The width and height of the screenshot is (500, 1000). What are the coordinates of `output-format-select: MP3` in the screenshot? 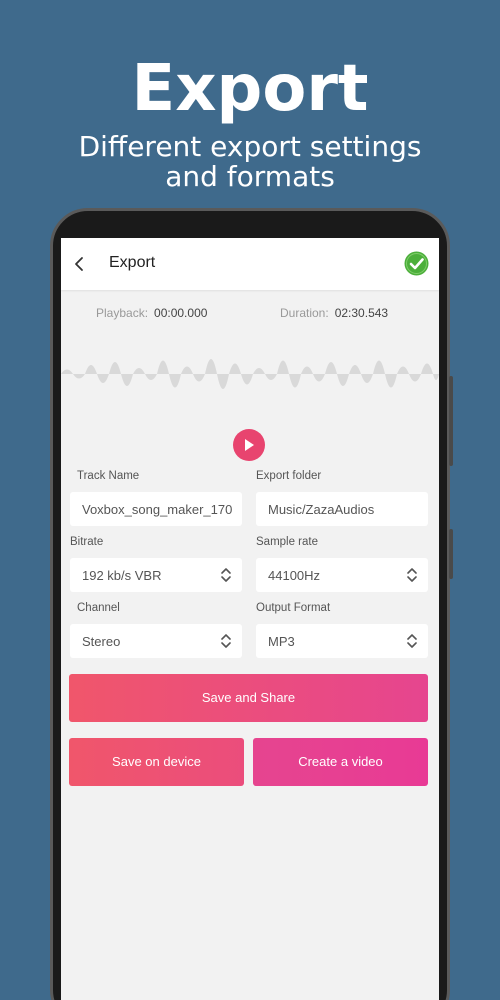 It's located at (342, 641).